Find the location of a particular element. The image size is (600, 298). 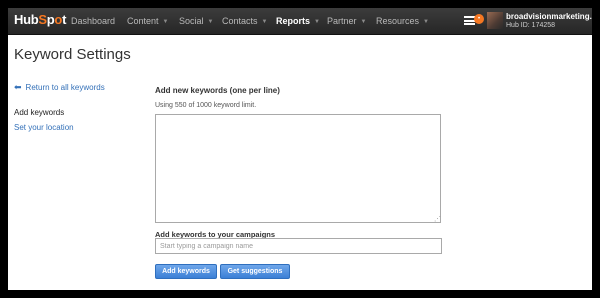

avatar is located at coordinates (495, 20).